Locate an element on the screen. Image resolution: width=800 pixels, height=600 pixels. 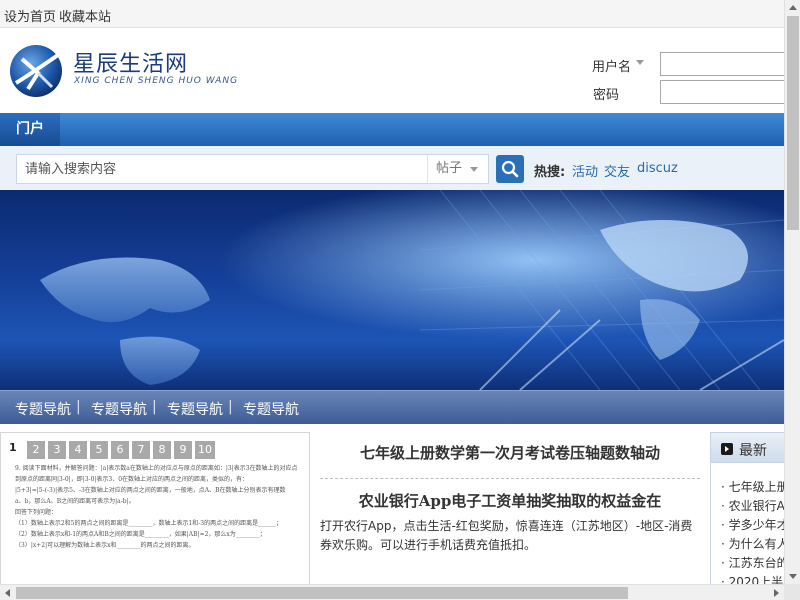
list-item-label: 江苏东台的 is located at coordinates (758, 563).